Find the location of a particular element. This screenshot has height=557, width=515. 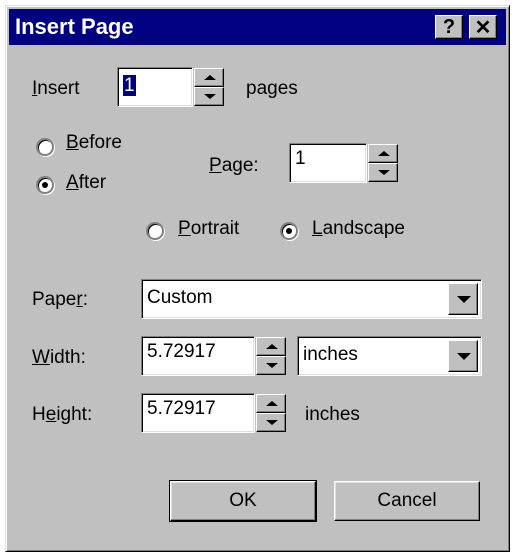

page-number-input: 1 is located at coordinates (328, 163).